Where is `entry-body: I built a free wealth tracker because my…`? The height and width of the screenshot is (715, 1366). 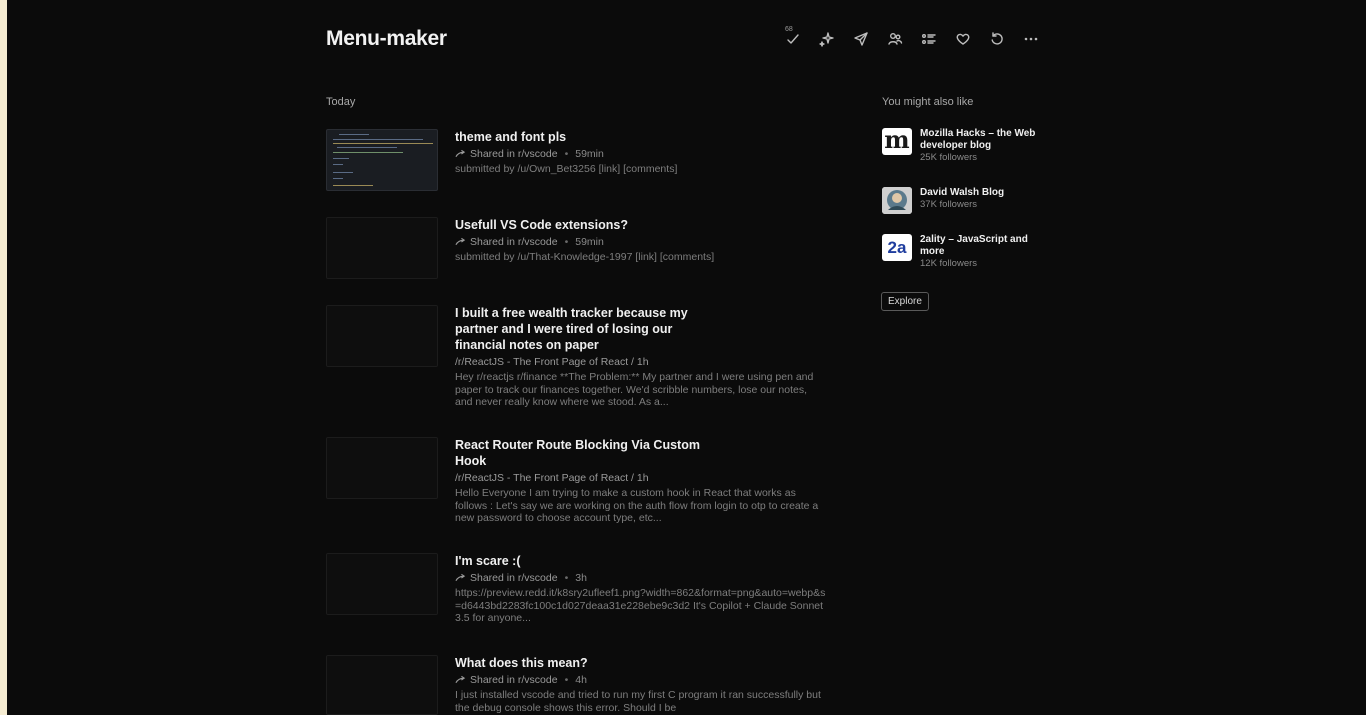
entry-body: I built a free wealth tracker because my… is located at coordinates (641, 357).